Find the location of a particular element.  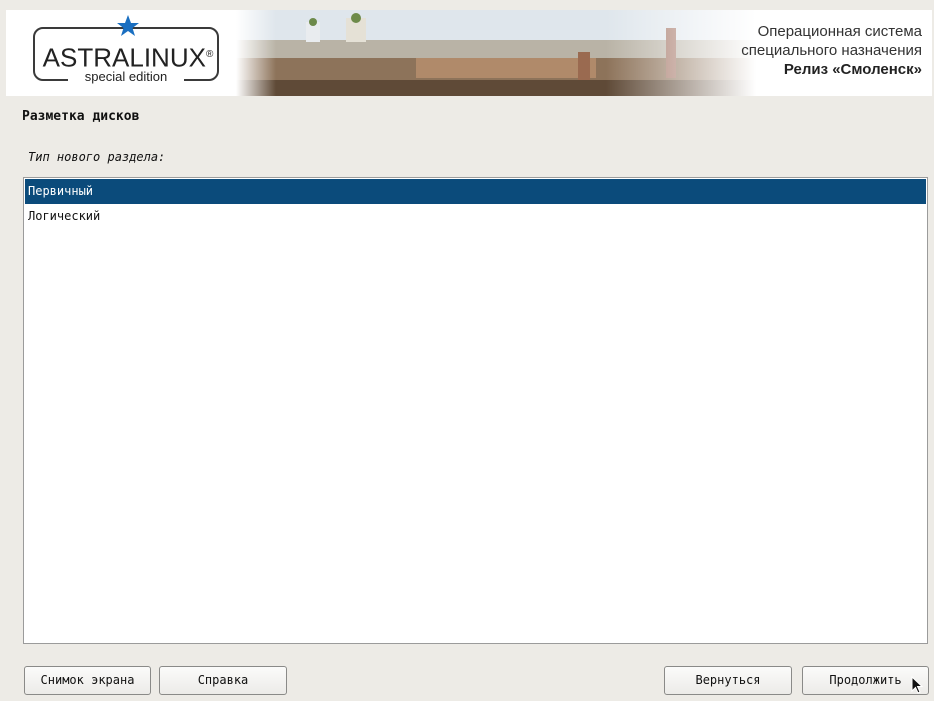

list-item-logical: Логический is located at coordinates (475, 216).